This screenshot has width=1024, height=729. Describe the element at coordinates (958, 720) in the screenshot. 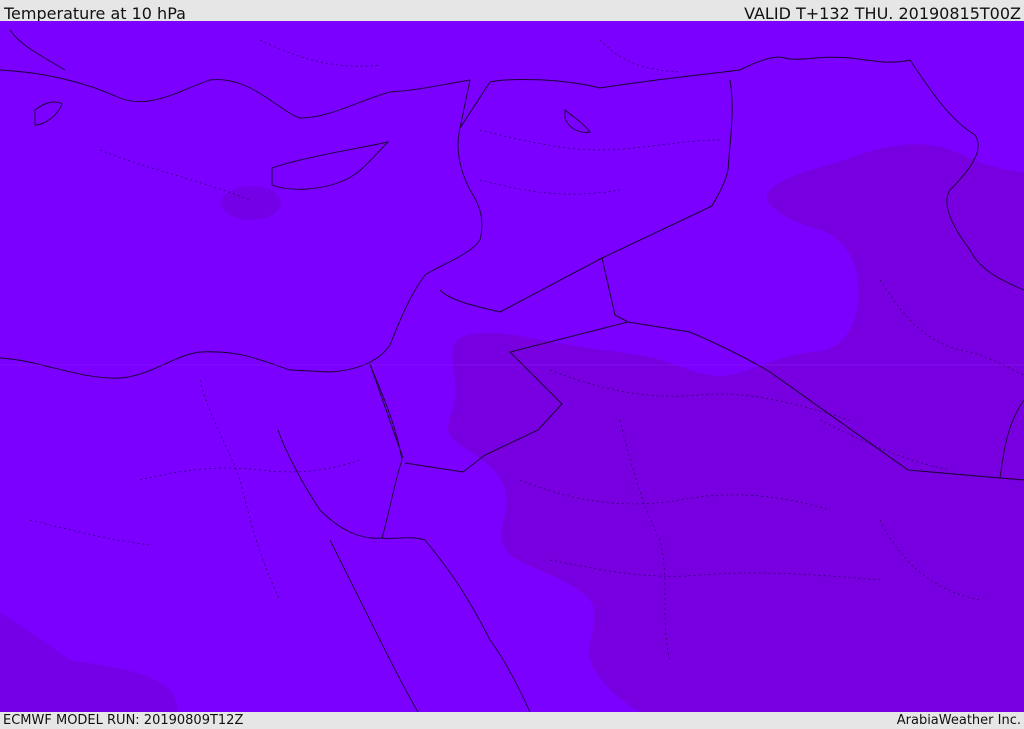

I see `credit-label: ArabiaWeather Inc.` at that location.